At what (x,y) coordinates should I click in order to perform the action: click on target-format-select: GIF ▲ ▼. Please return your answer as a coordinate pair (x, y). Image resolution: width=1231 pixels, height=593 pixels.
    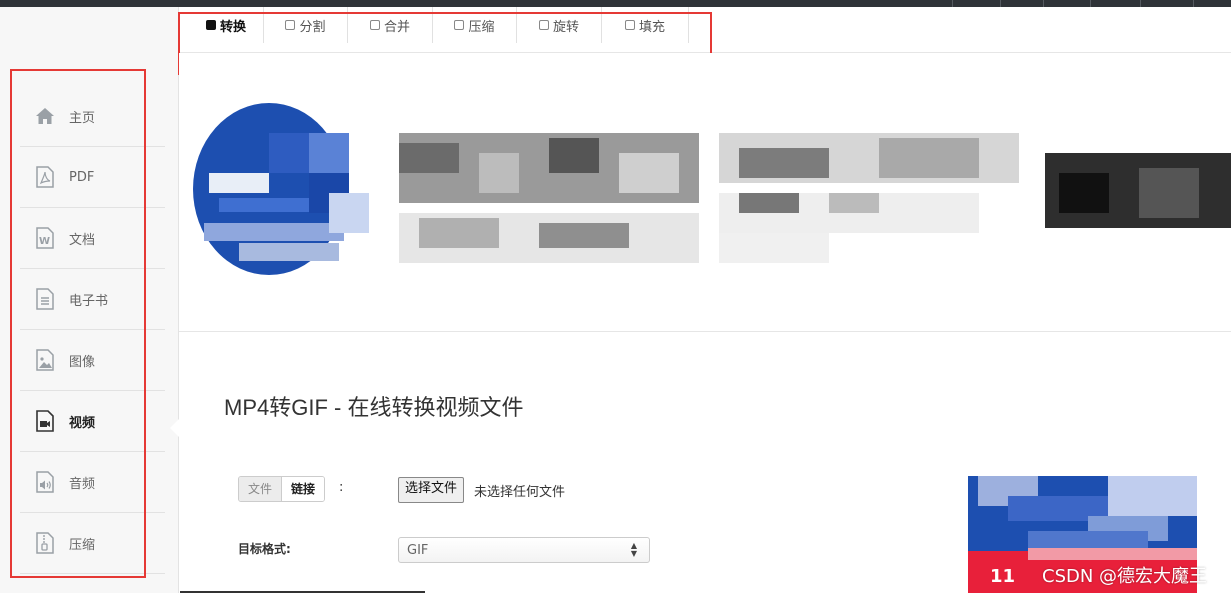
    Looking at the image, I should click on (524, 550).